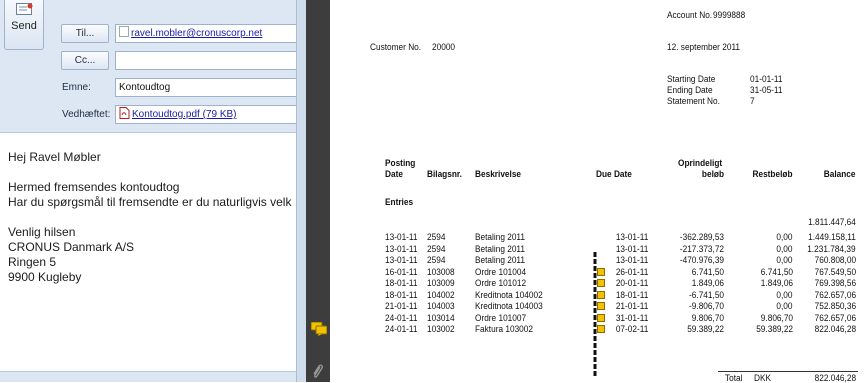 This screenshot has width=868, height=383. What do you see at coordinates (706, 294) in the screenshot?
I see `cell-original-amount: -6.741,50` at bounding box center [706, 294].